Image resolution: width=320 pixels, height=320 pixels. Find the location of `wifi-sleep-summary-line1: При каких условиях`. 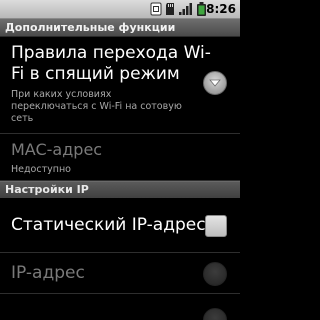

wifi-sleep-summary-line1: При каких условиях is located at coordinates (61, 94).